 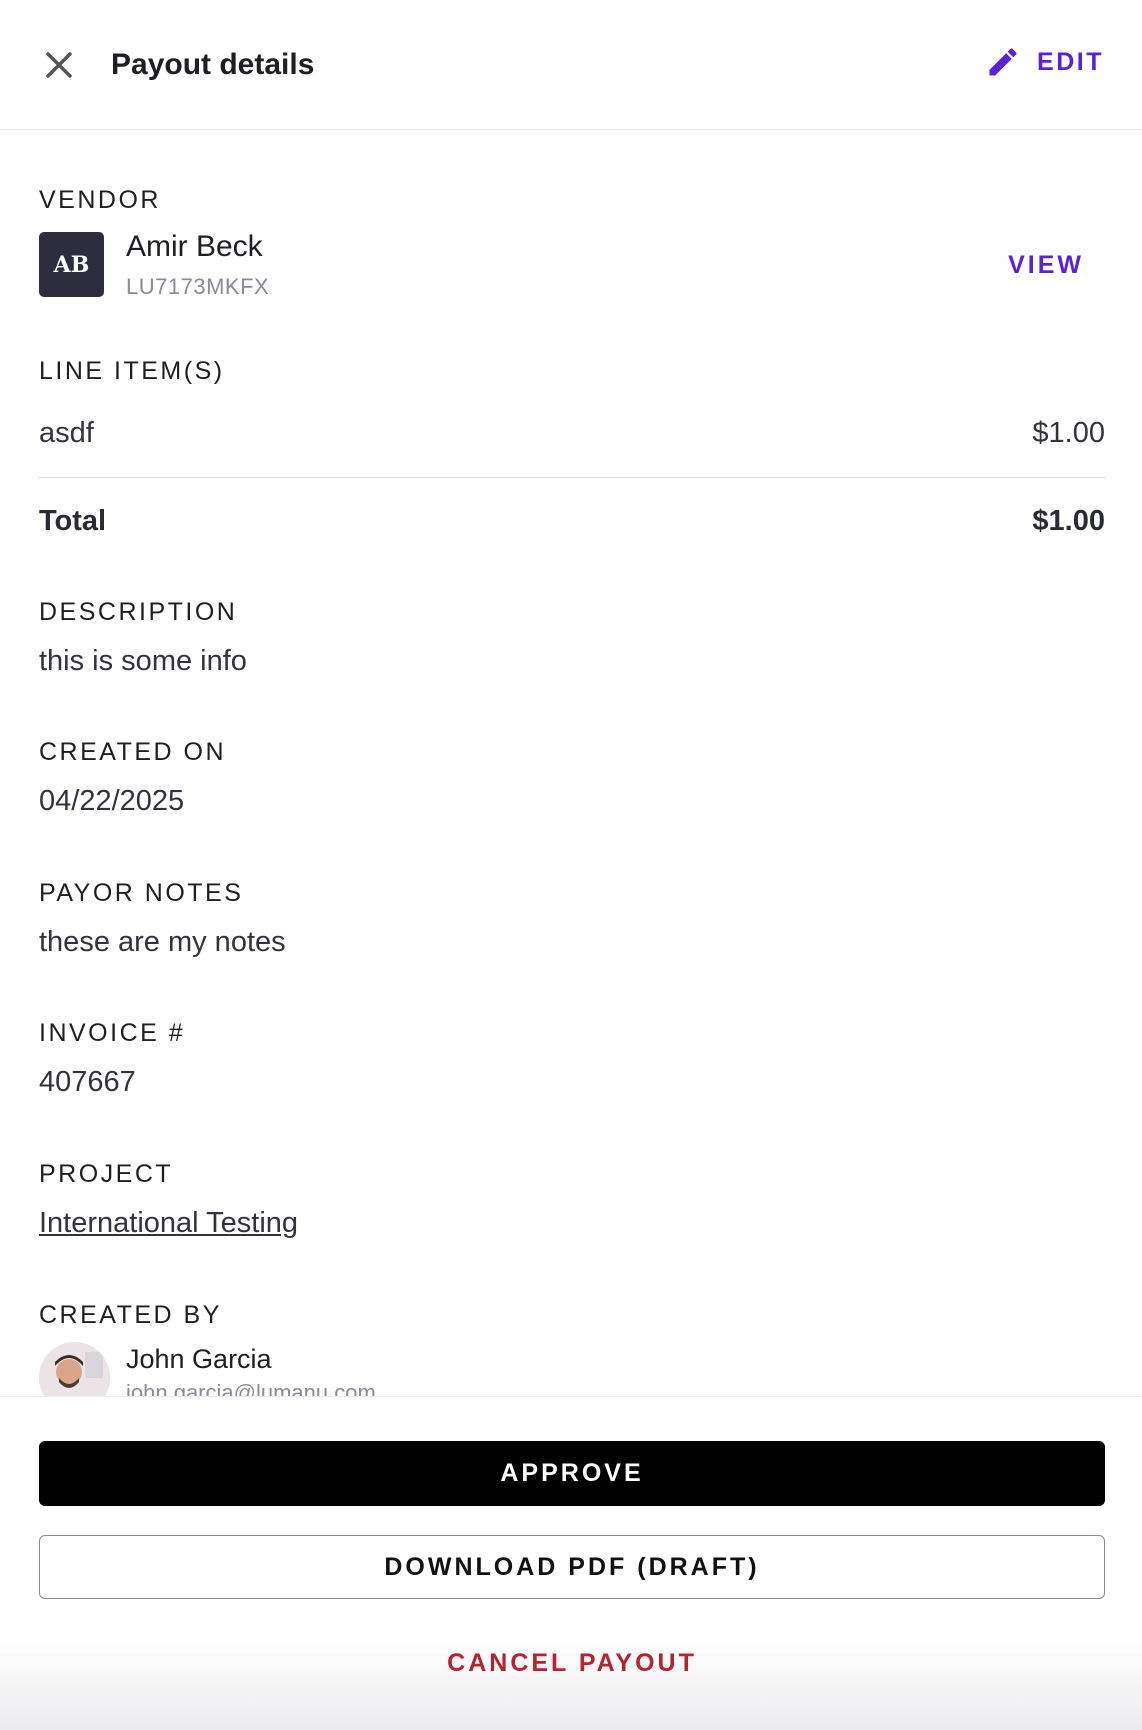 I want to click on created-by-label: CREATED BY, so click(x=130, y=1315).